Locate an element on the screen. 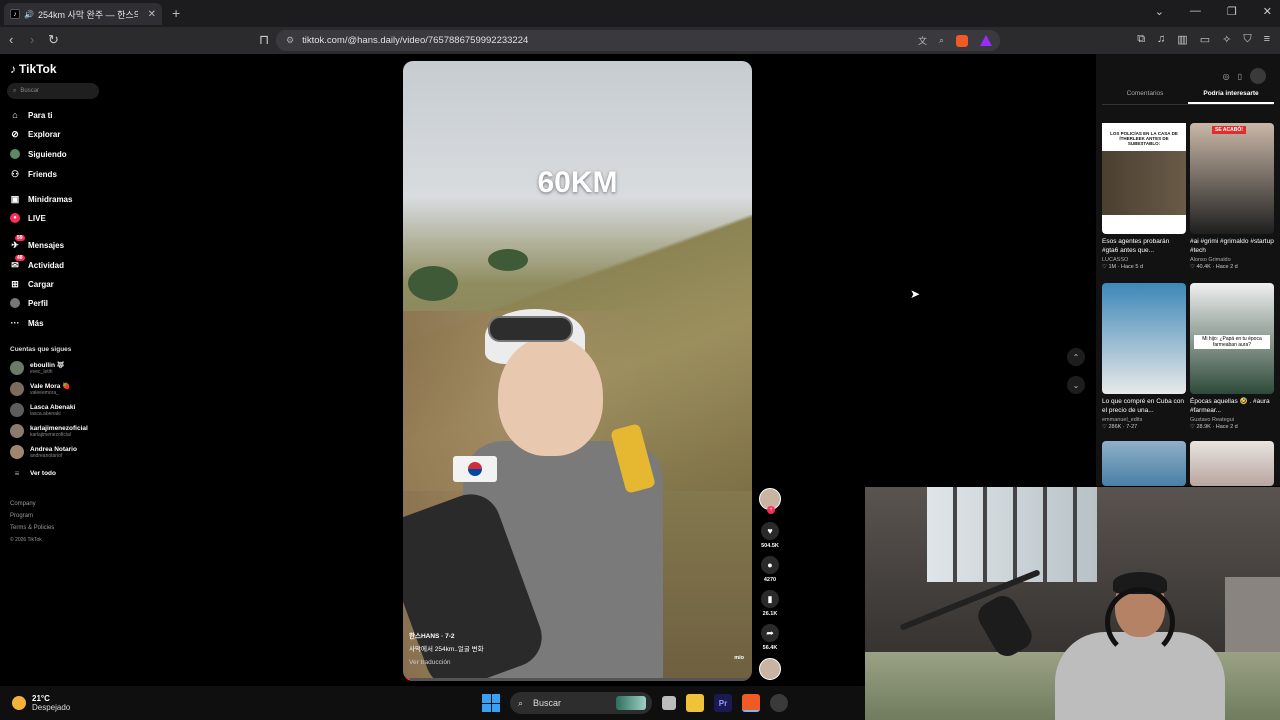 The height and width of the screenshot is (720, 1280). menu-icon: ≡ is located at coordinates (1267, 39).